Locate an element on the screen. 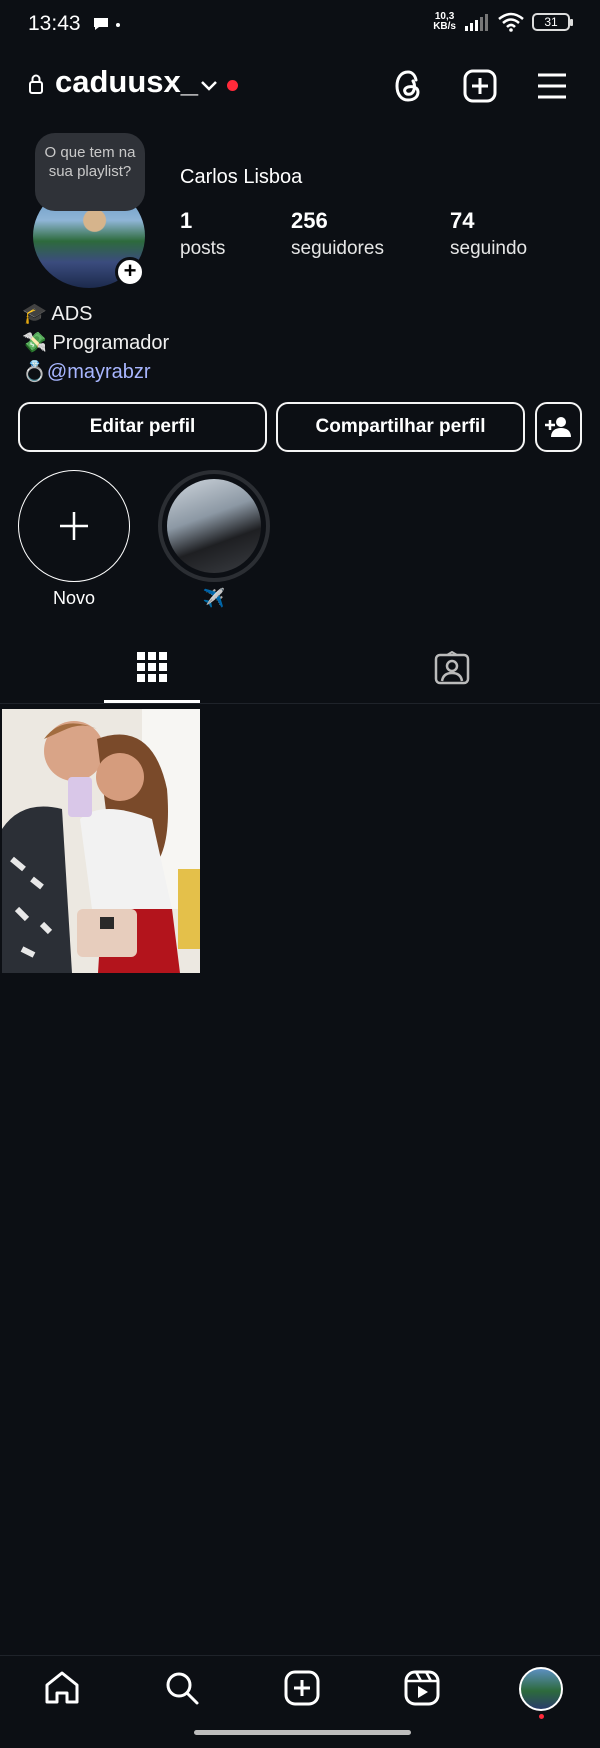 This screenshot has height=1748, width=600. bio-mention-link: @mayrabzr is located at coordinates (99, 372).